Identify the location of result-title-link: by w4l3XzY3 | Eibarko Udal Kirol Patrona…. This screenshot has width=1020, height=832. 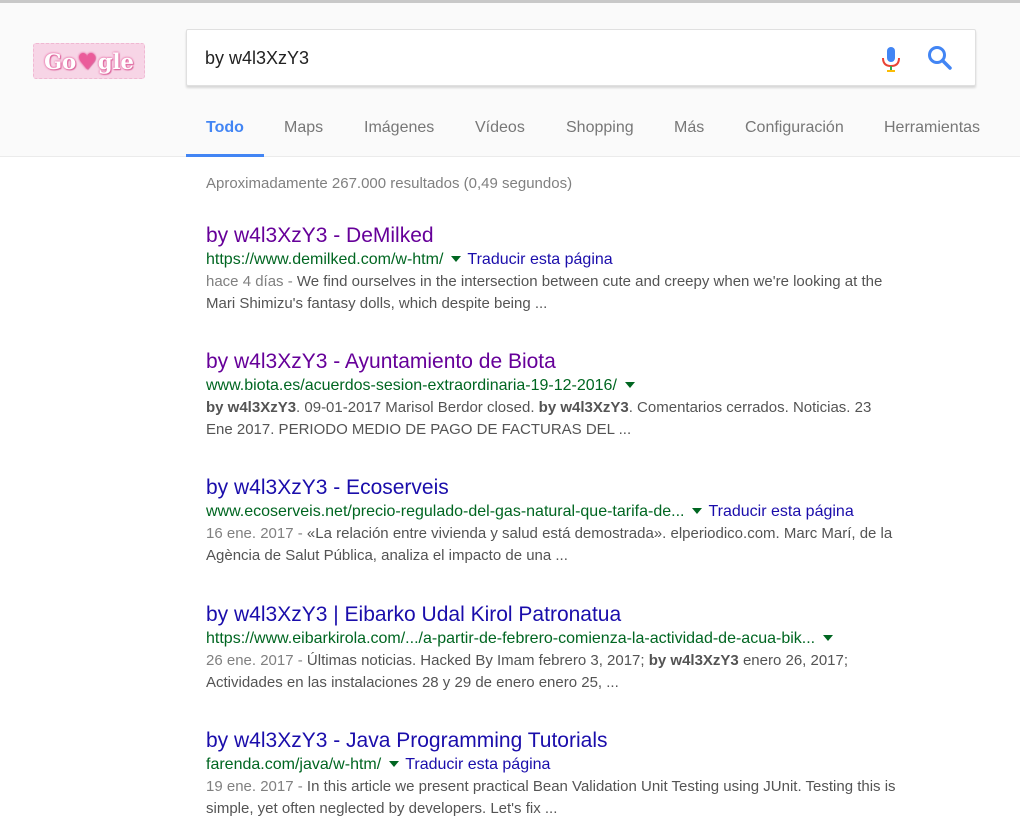
(586, 615).